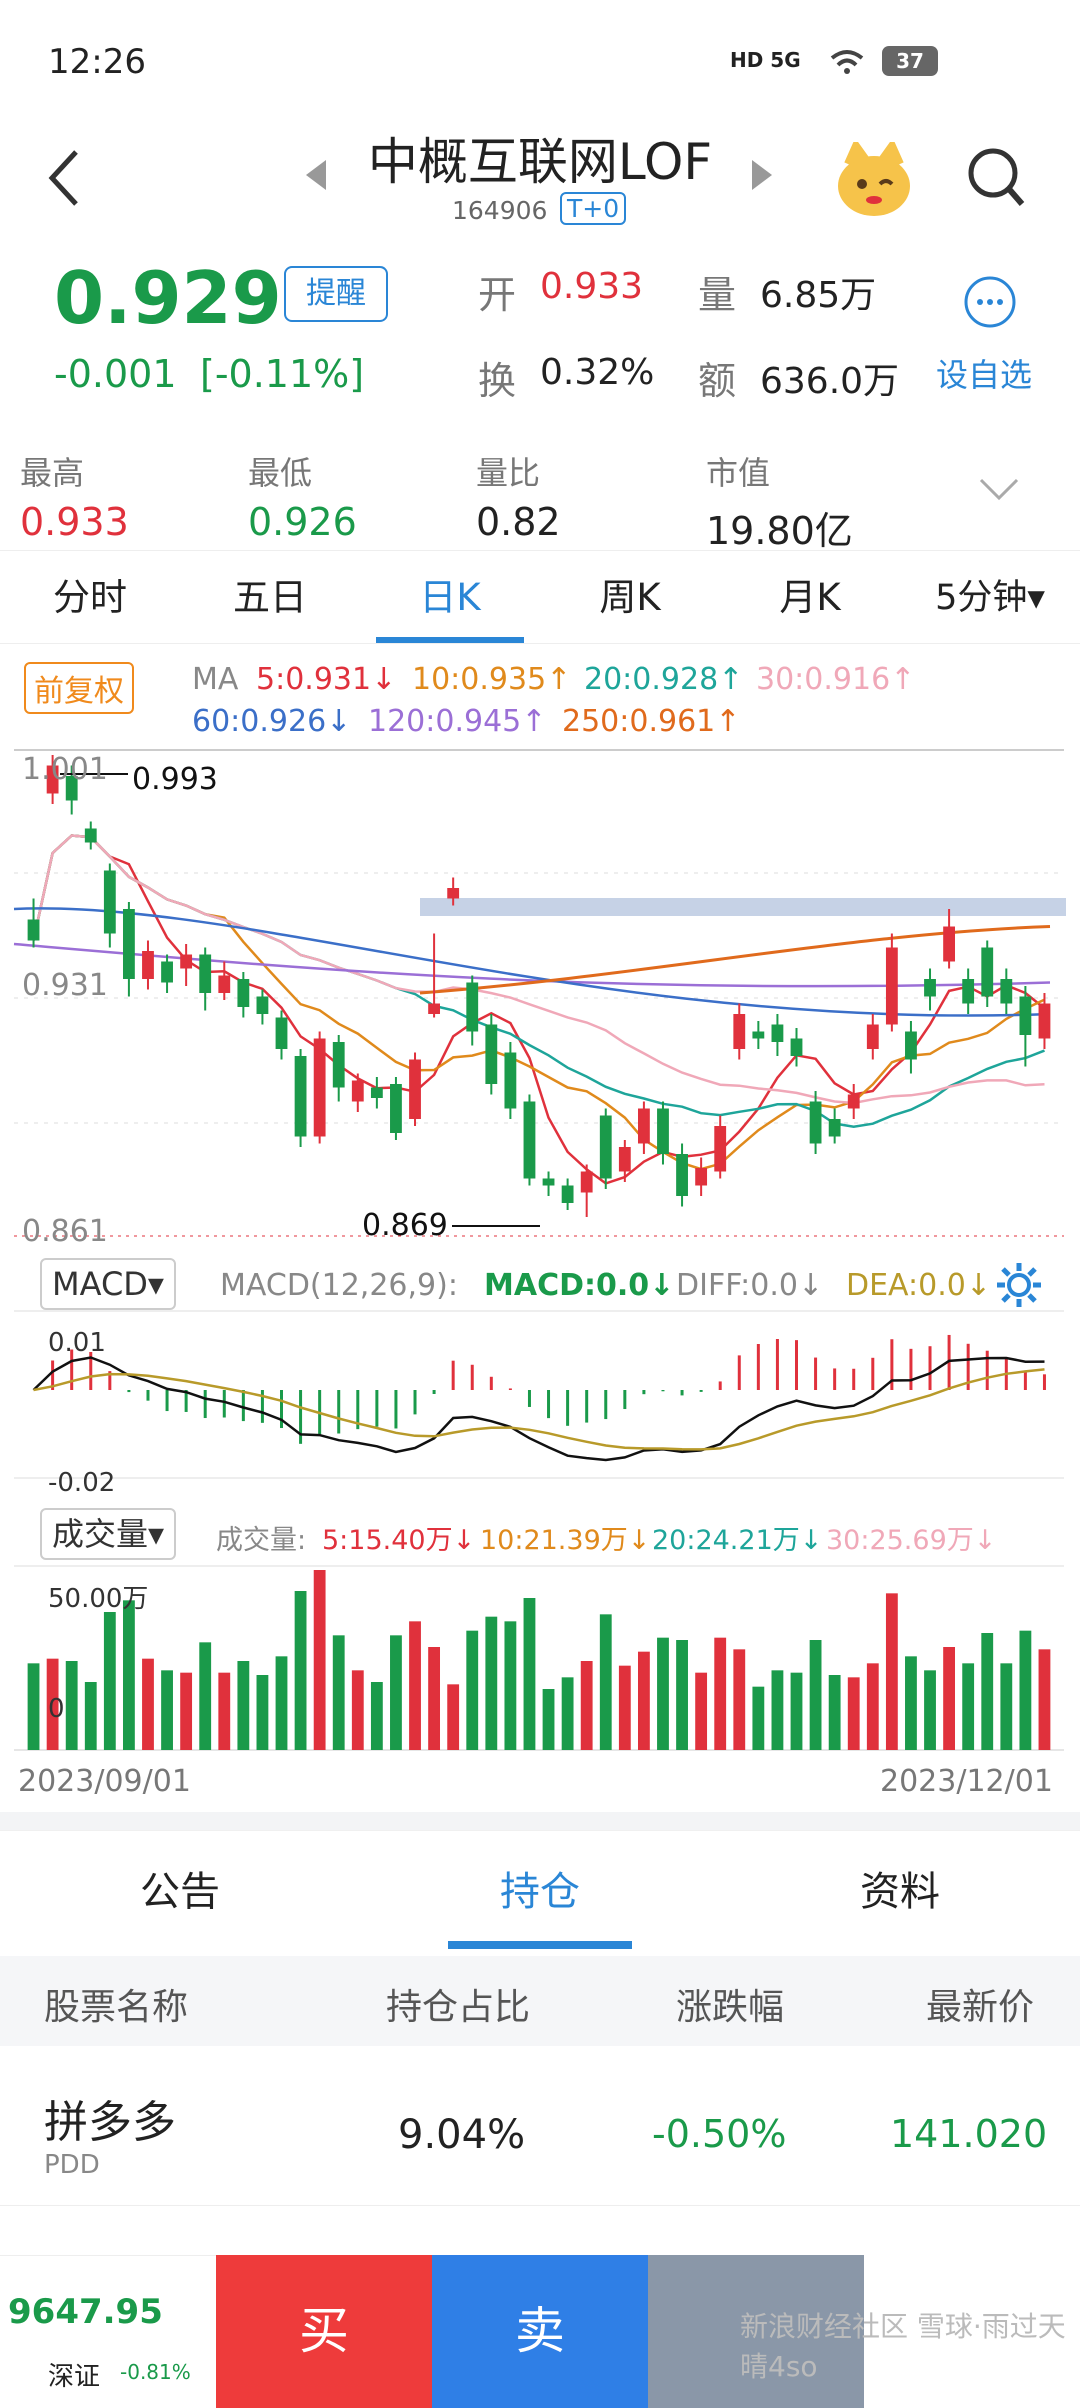  I want to click on high-marker: 0.993, so click(175, 779).